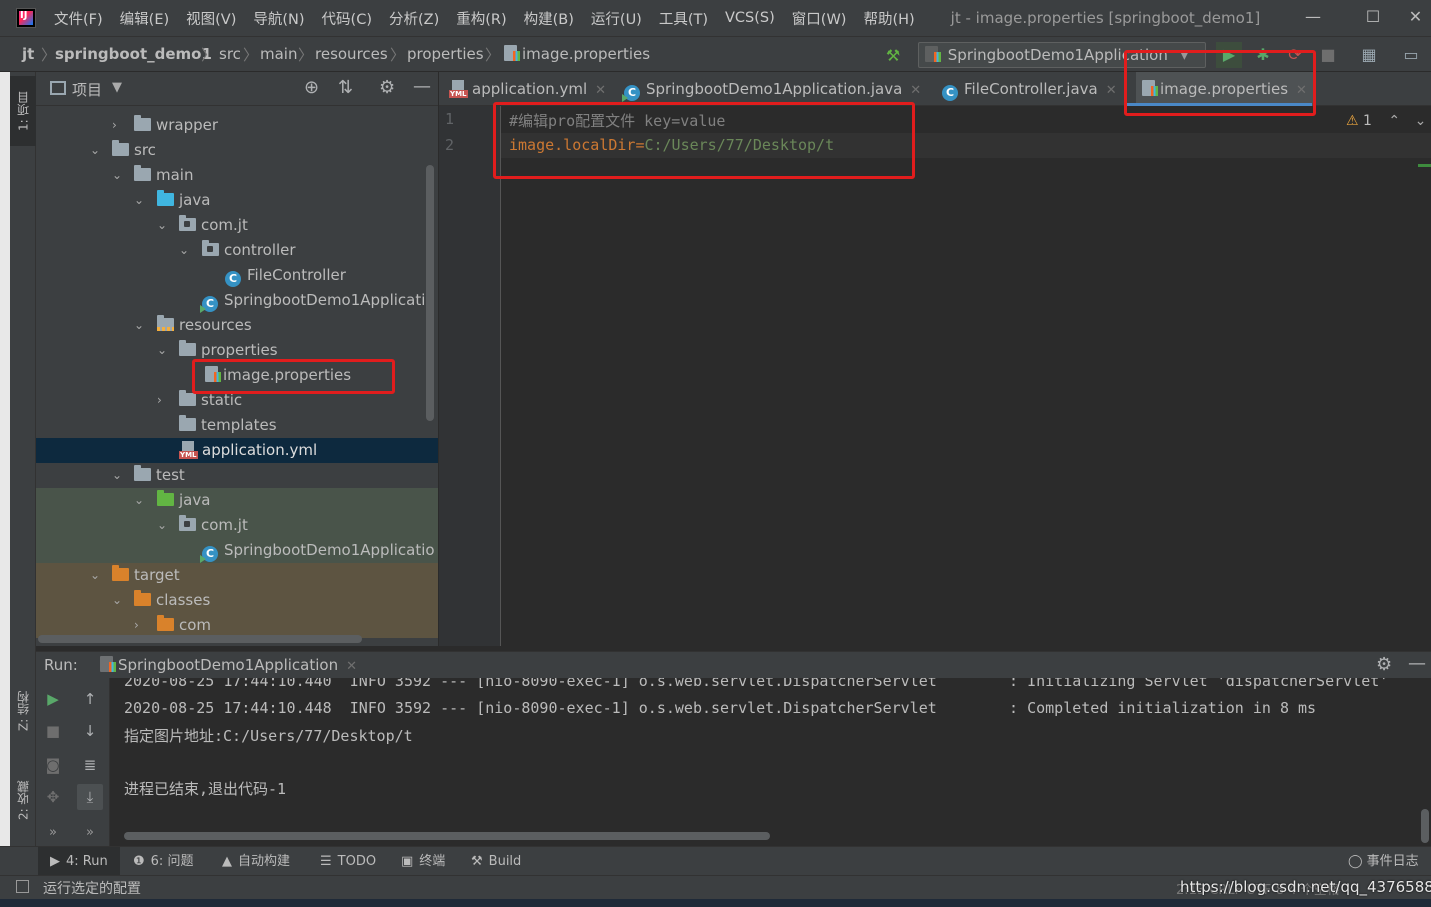 Image resolution: width=1431 pixels, height=907 pixels. I want to click on rerun-play-icon: ▶, so click(53, 699).